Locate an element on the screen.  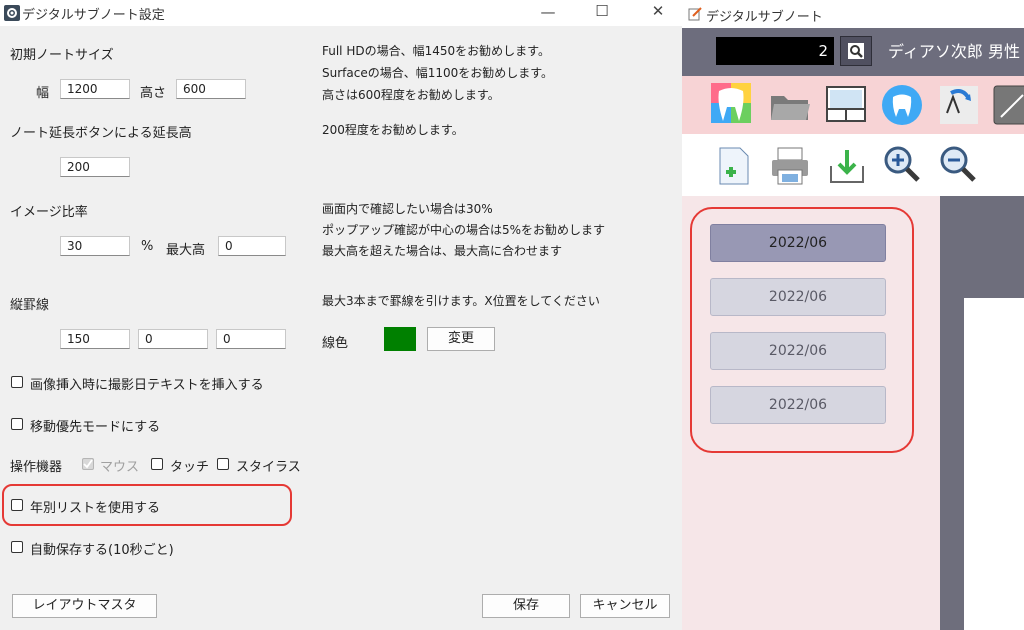
autosave-checkbox is located at coordinates (17, 547).